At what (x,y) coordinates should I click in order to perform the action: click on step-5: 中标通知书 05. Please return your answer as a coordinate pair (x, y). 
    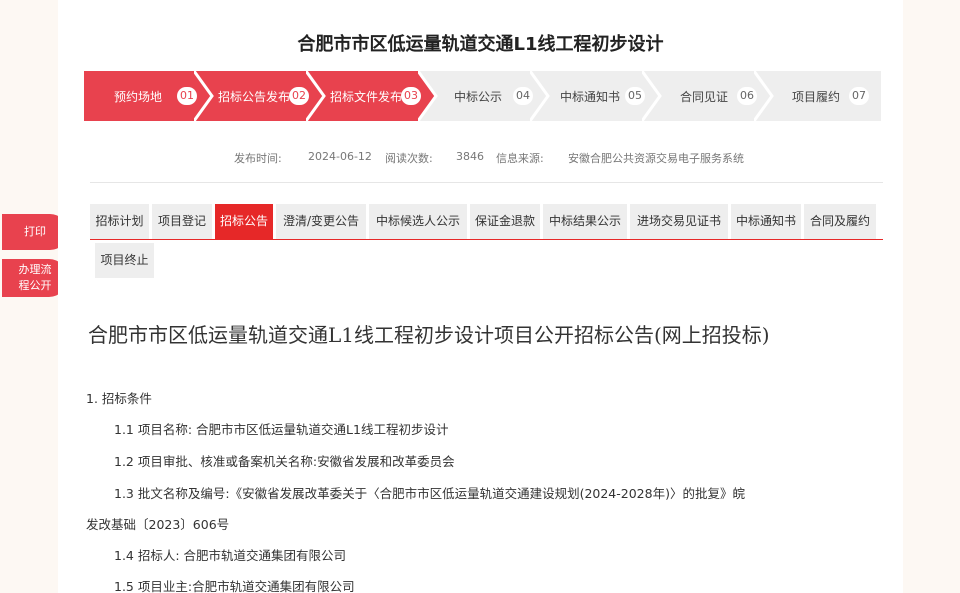
    Looking at the image, I should click on (595, 96).